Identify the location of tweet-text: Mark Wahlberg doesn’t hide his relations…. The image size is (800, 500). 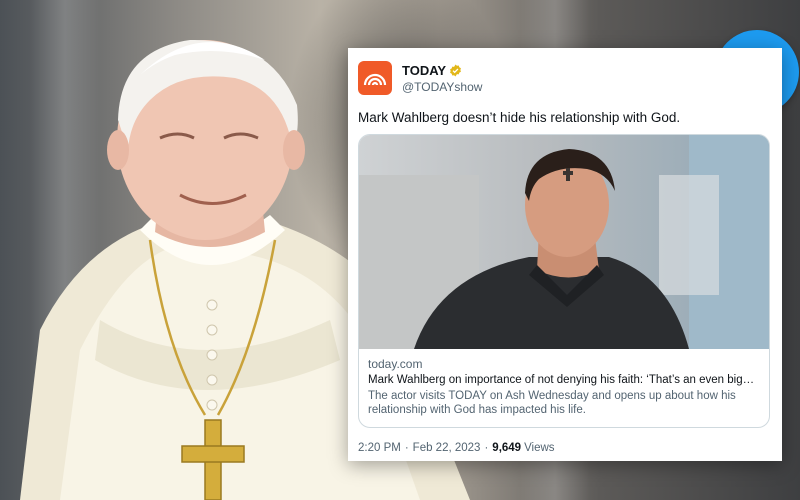
(519, 117).